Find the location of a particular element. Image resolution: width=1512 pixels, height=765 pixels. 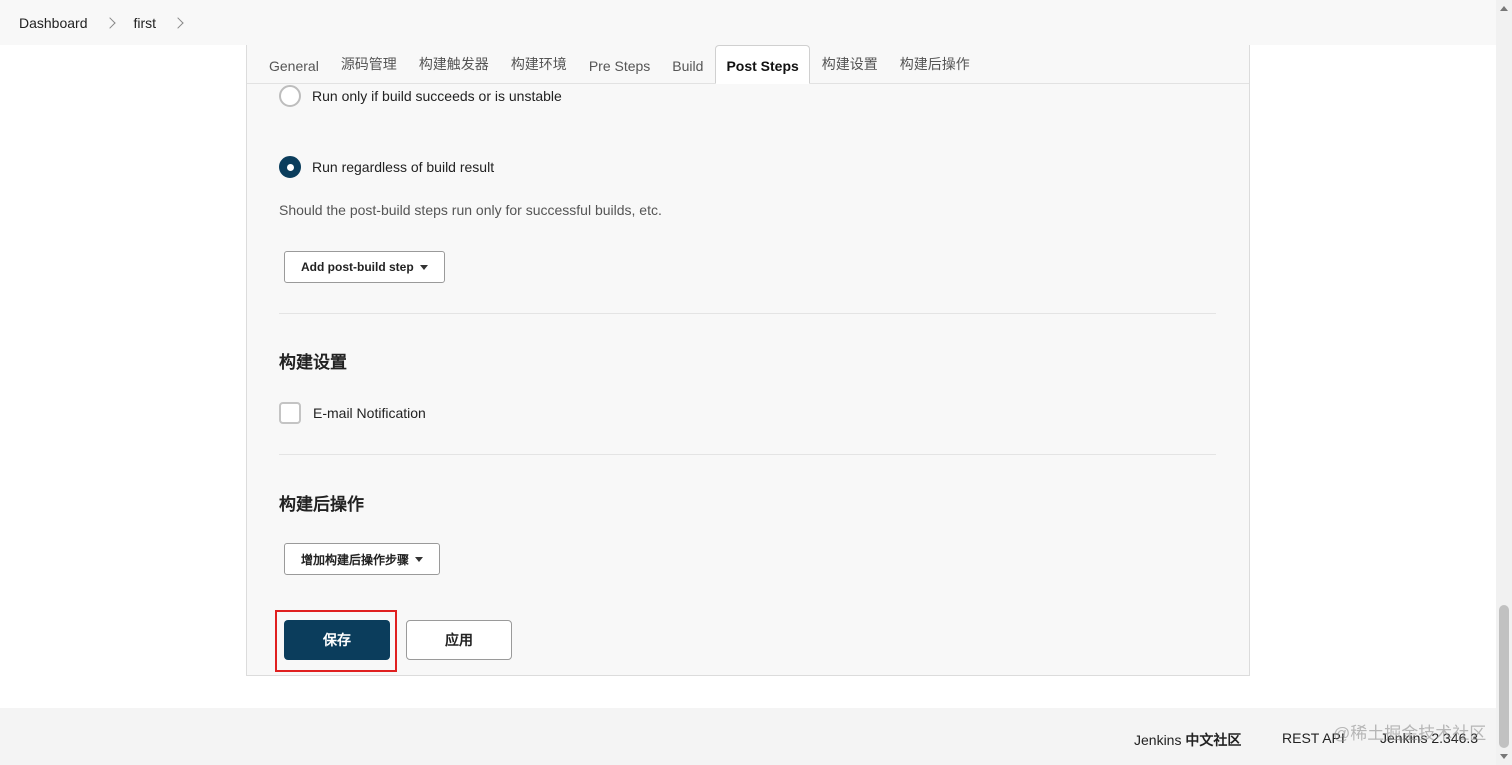

scrollbar-thumb is located at coordinates (1504, 676).